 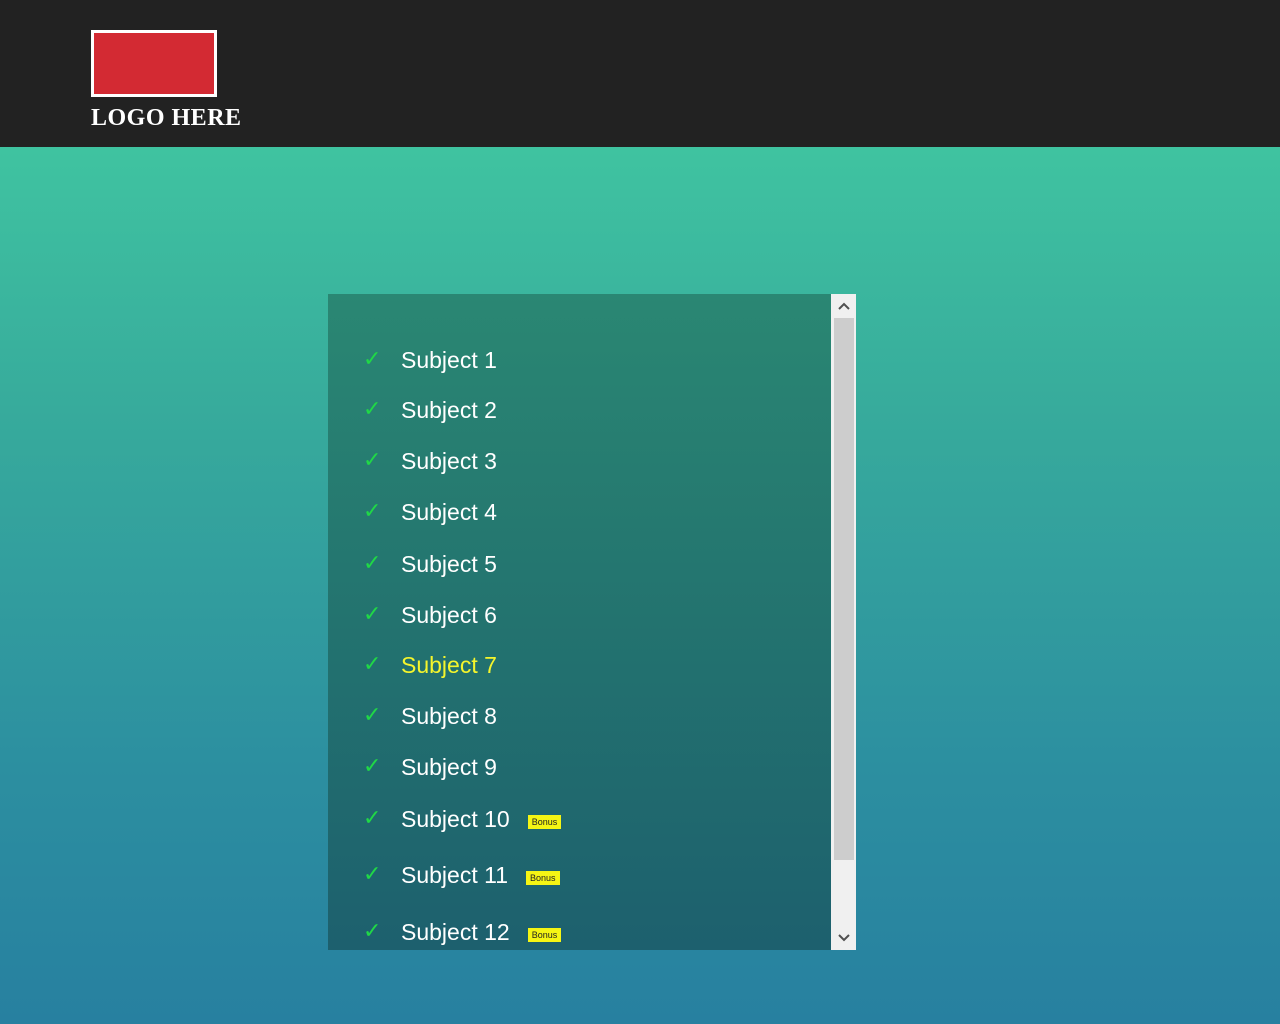 I want to click on subject-label: Subject 6, so click(x=449, y=615).